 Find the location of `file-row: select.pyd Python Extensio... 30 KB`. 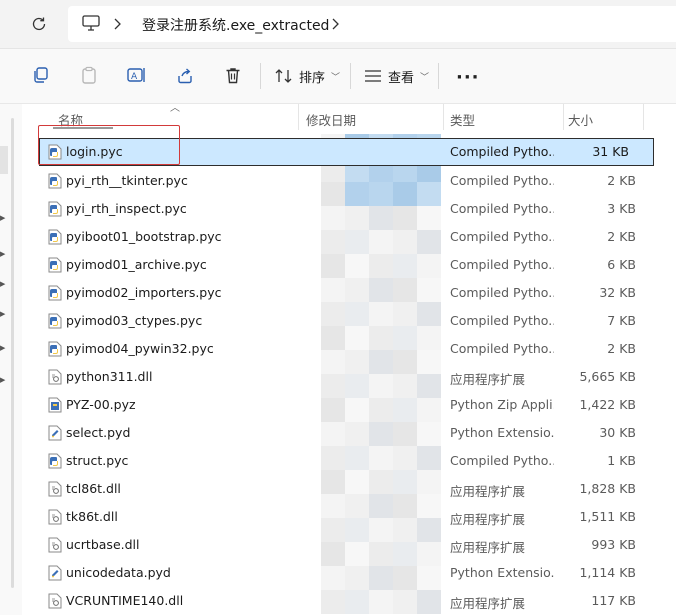

file-row: select.pyd Python Extensio... 30 KB is located at coordinates (349, 433).